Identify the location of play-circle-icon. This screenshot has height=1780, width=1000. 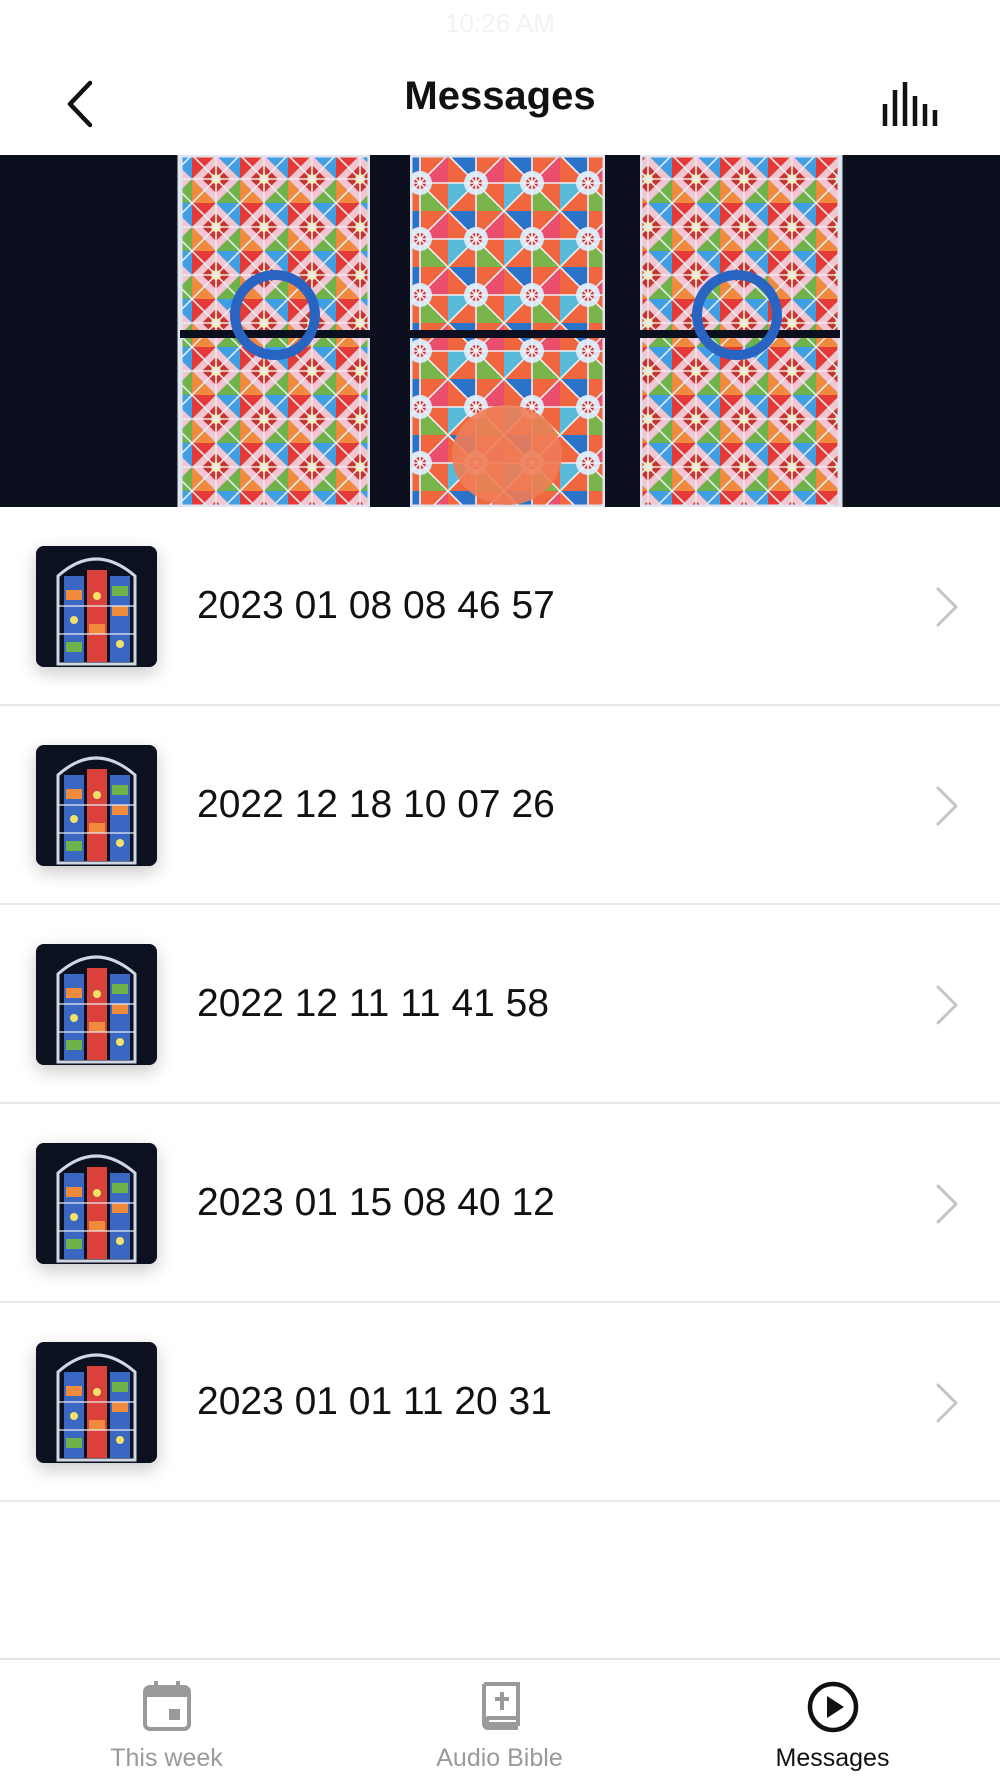
(832, 1707).